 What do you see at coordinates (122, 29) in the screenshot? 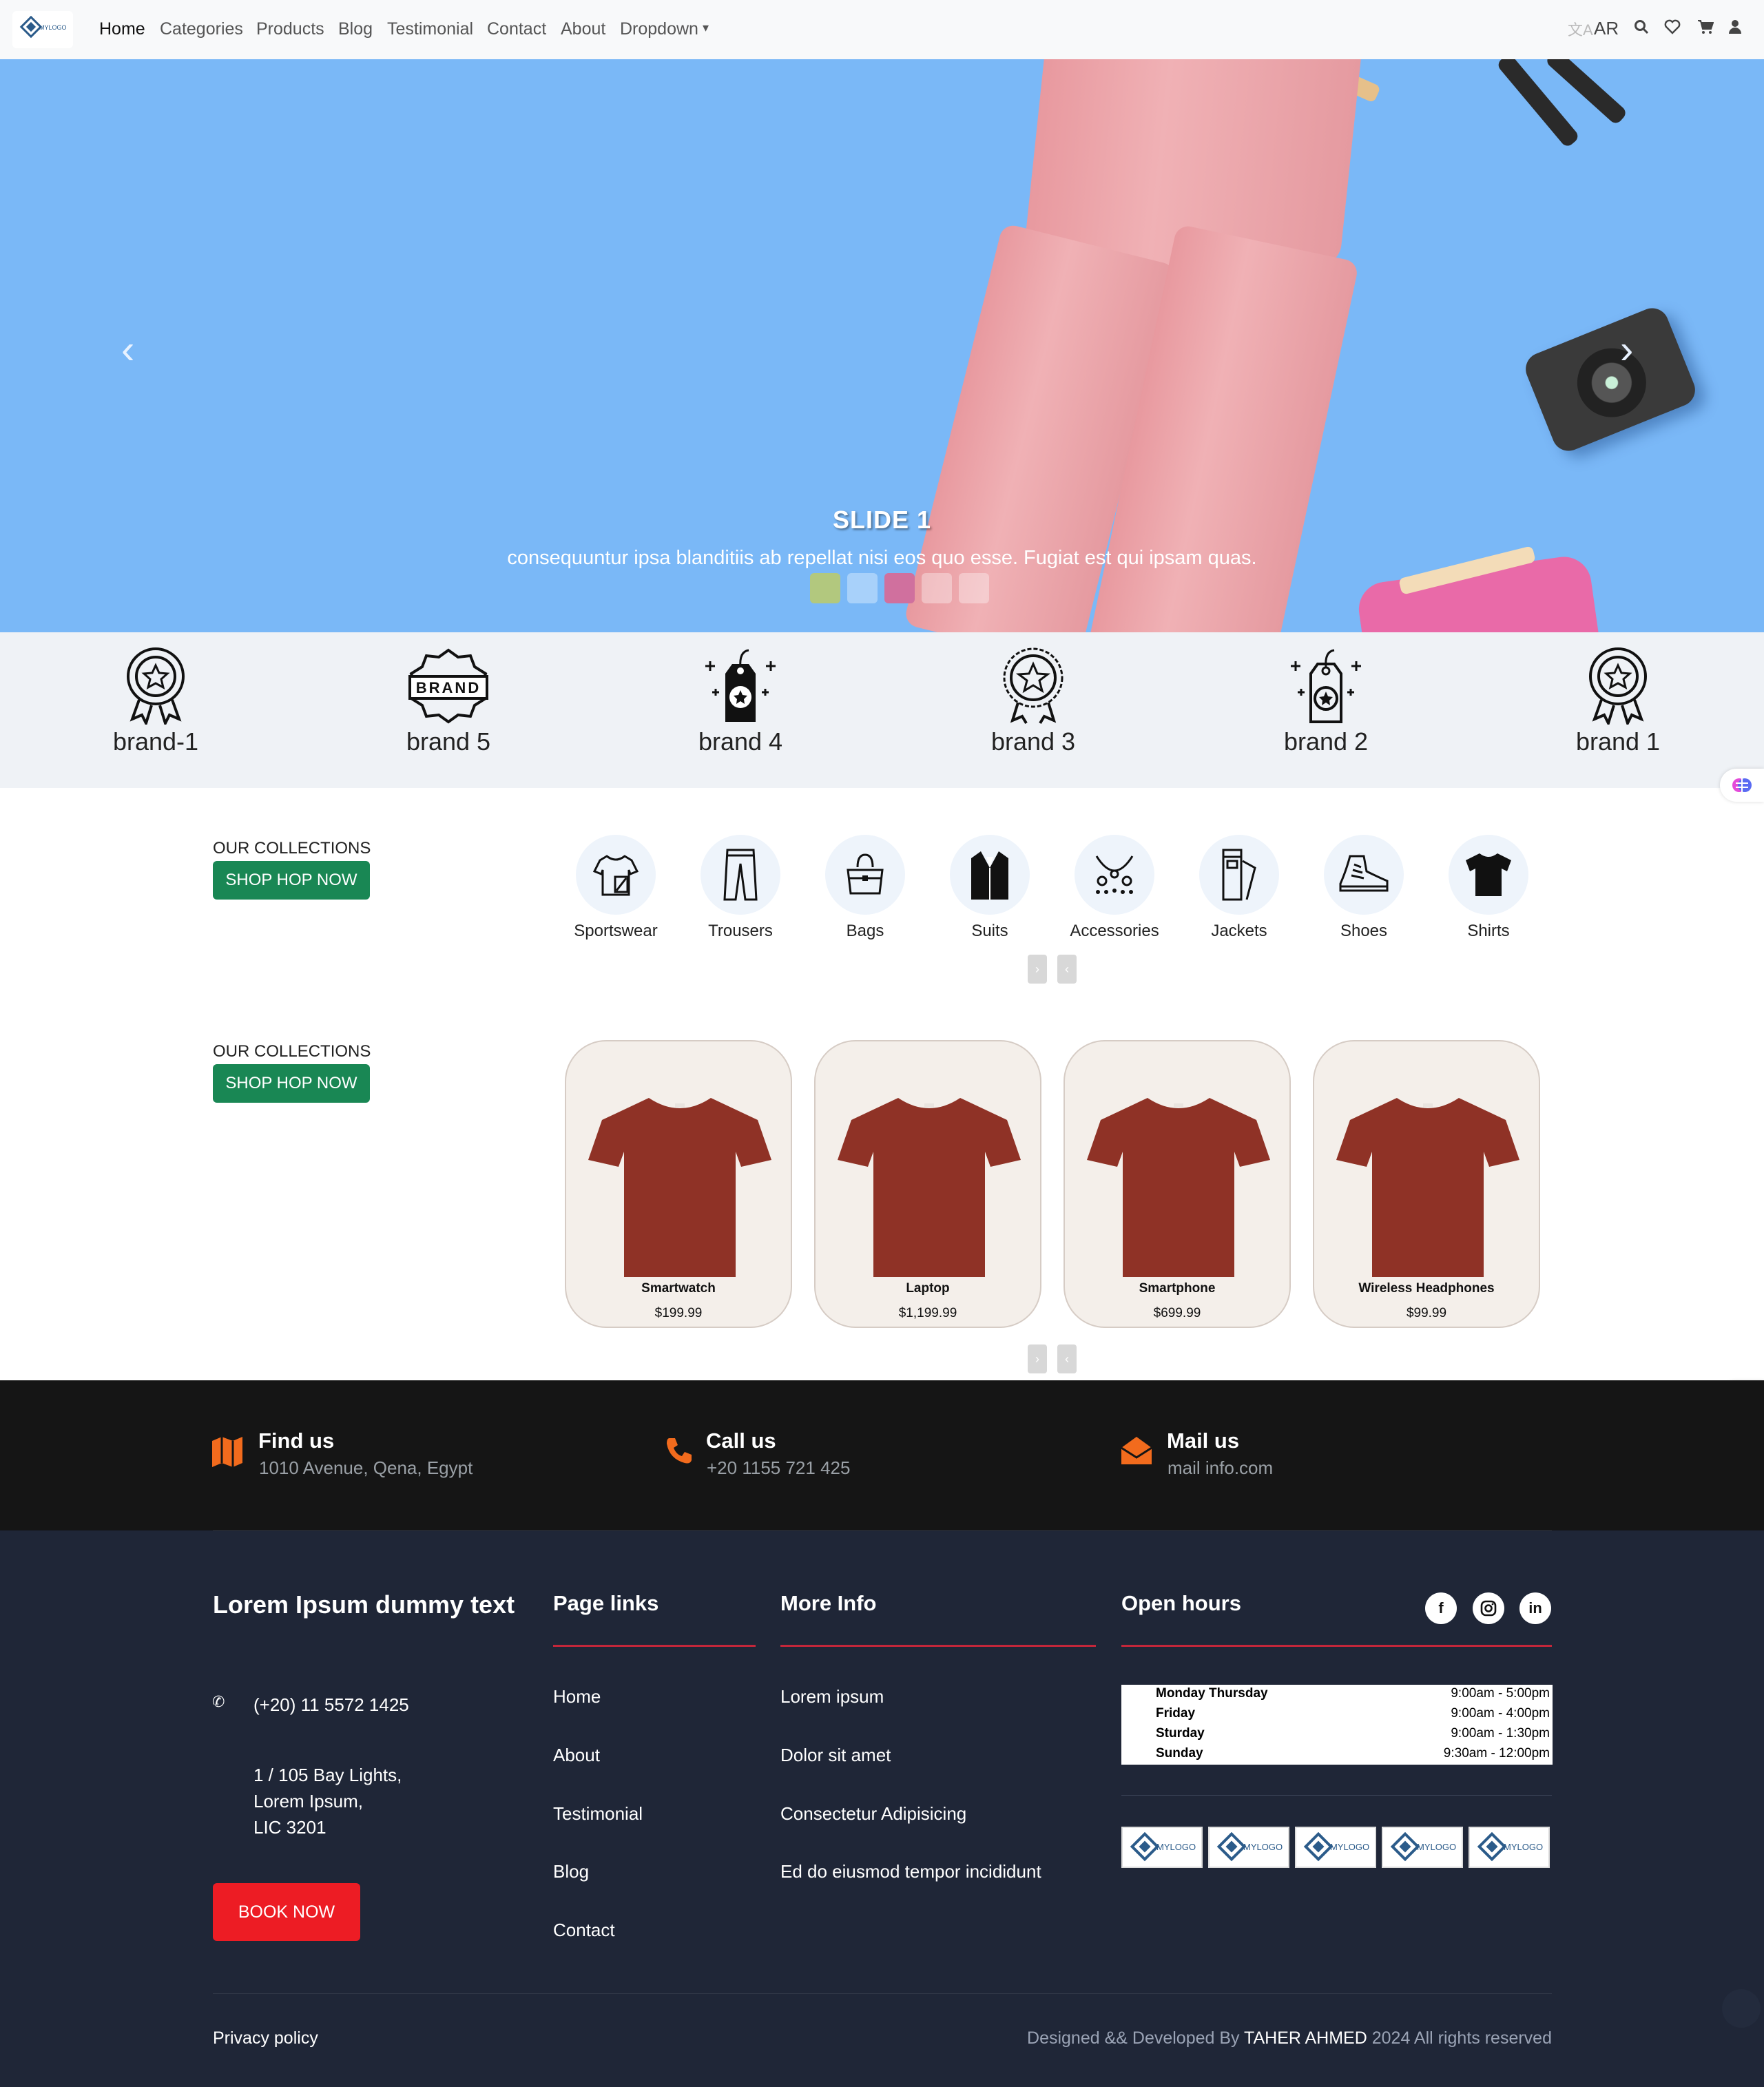
I see `nav-home: Home` at bounding box center [122, 29].